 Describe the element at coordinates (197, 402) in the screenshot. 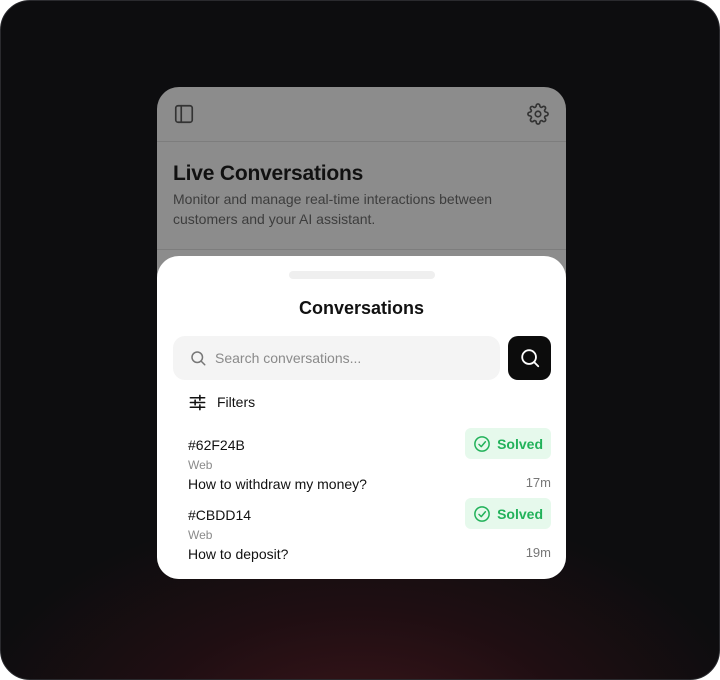

I see `filters-icon` at that location.